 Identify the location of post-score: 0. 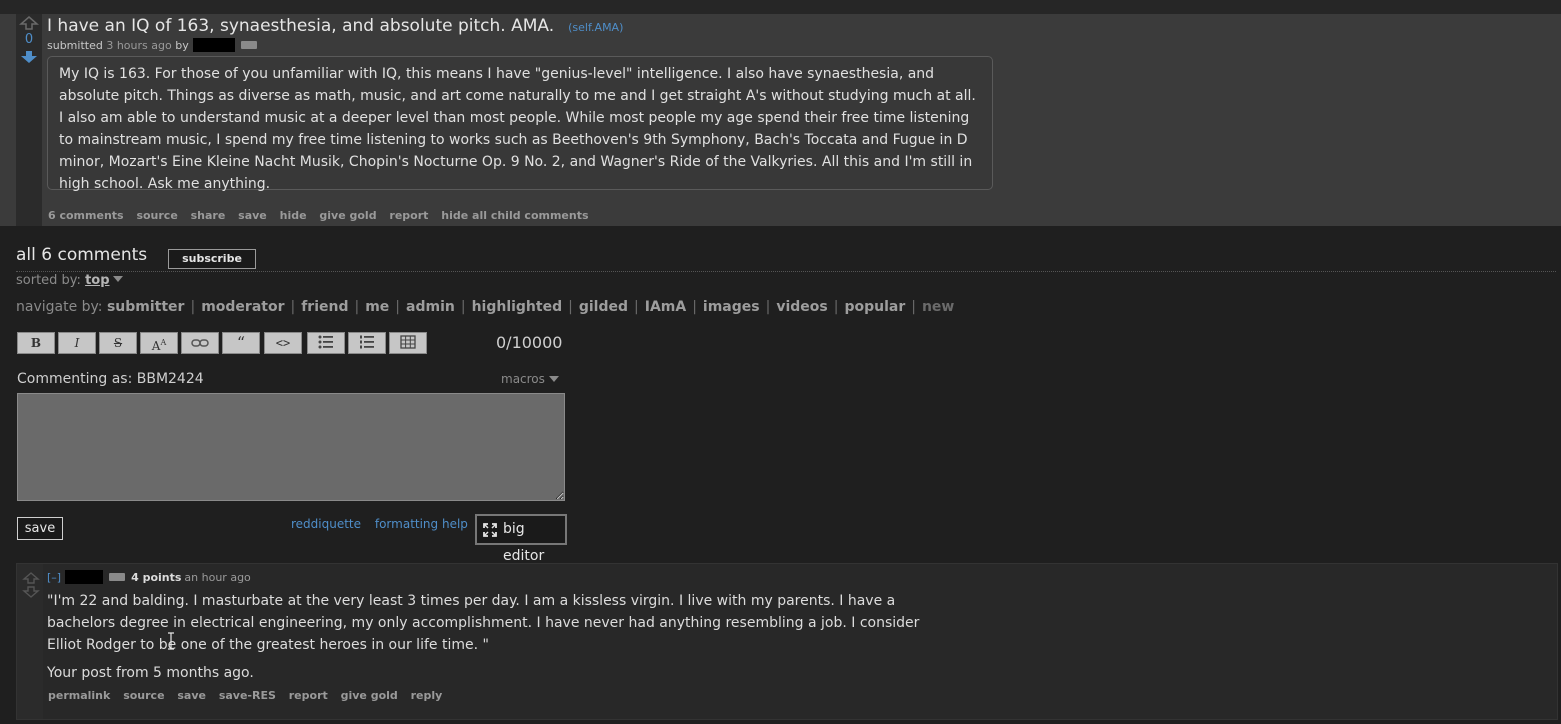
(29, 39).